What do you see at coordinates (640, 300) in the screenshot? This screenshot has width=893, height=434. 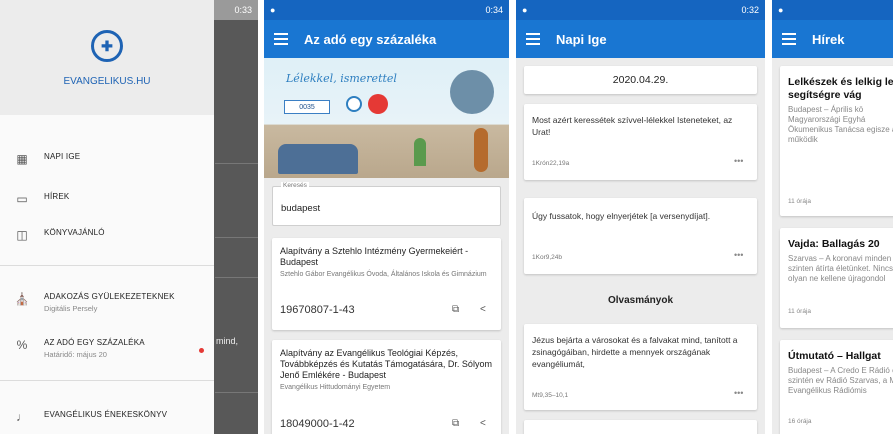 I see `readings-title: Olvasmányok` at bounding box center [640, 300].